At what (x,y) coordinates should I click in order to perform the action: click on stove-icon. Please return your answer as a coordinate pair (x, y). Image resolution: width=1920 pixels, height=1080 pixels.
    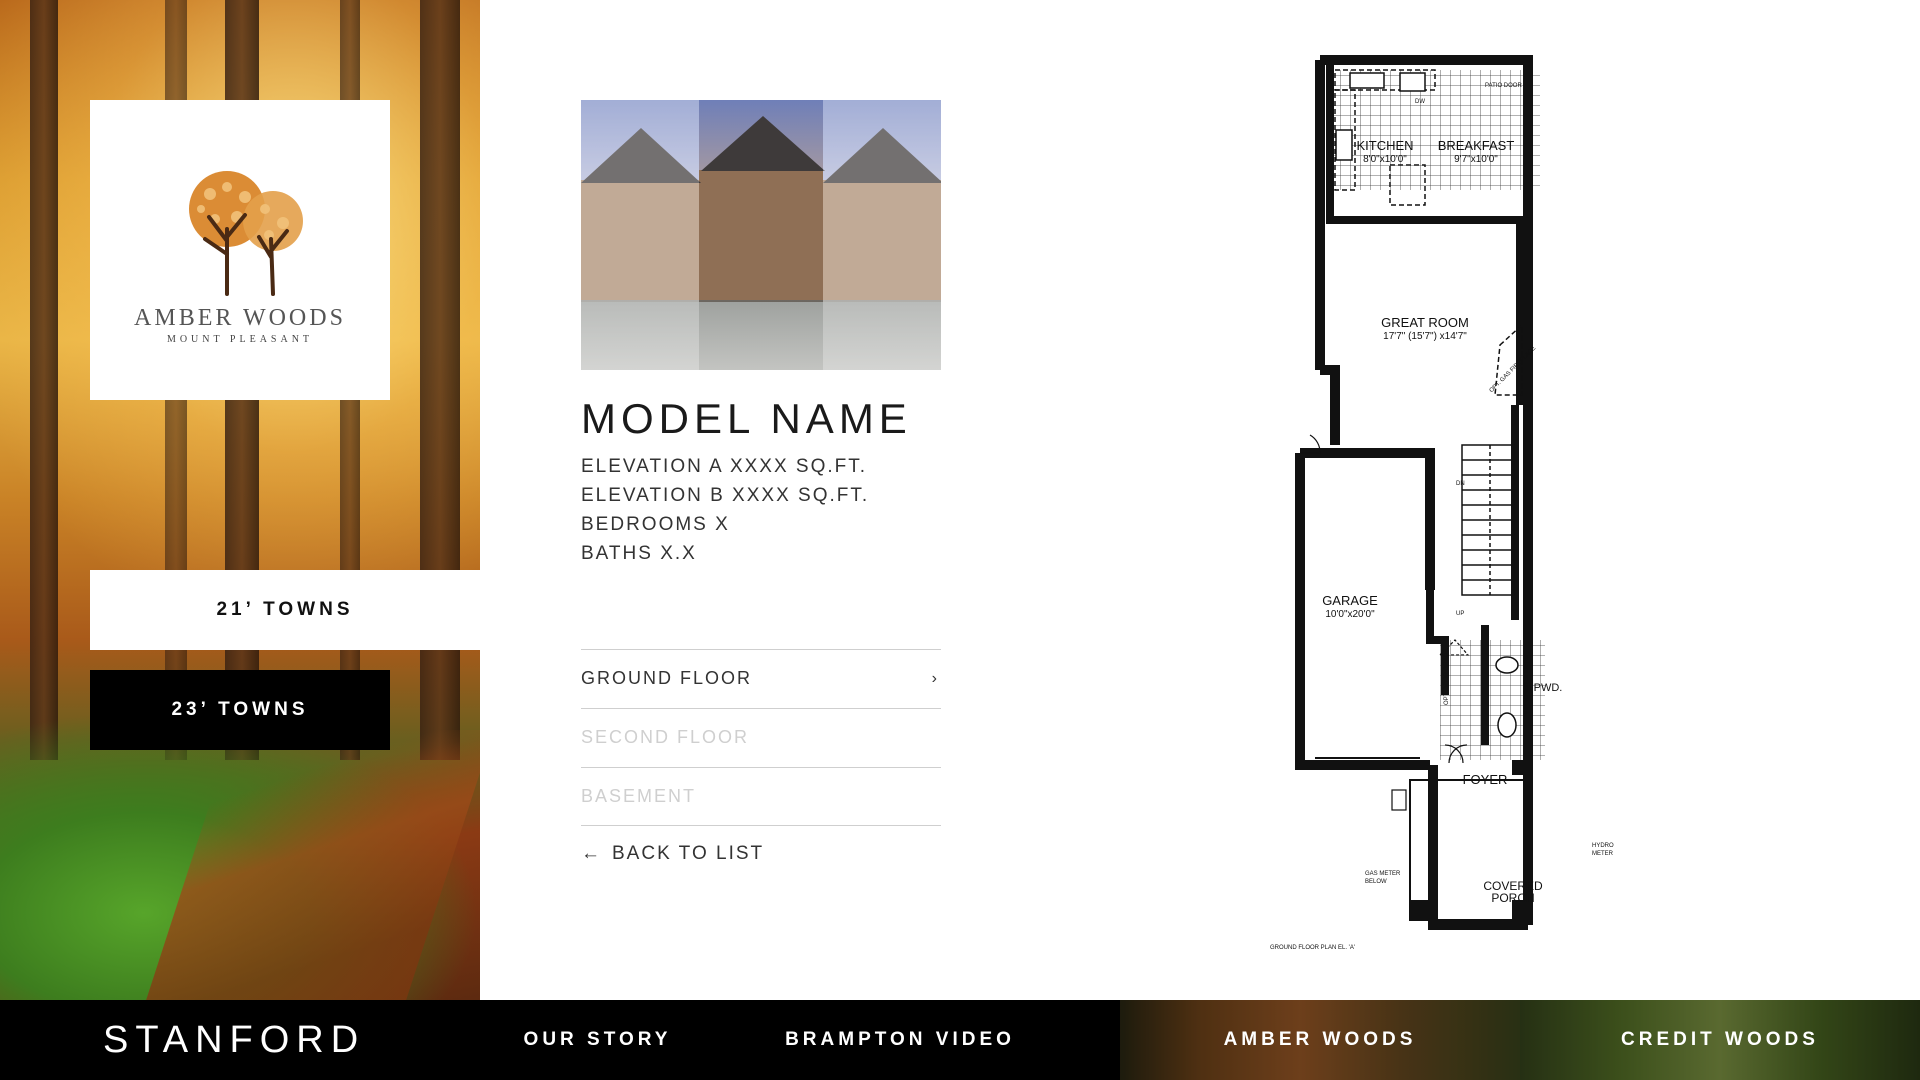
    Looking at the image, I should click on (1344, 145).